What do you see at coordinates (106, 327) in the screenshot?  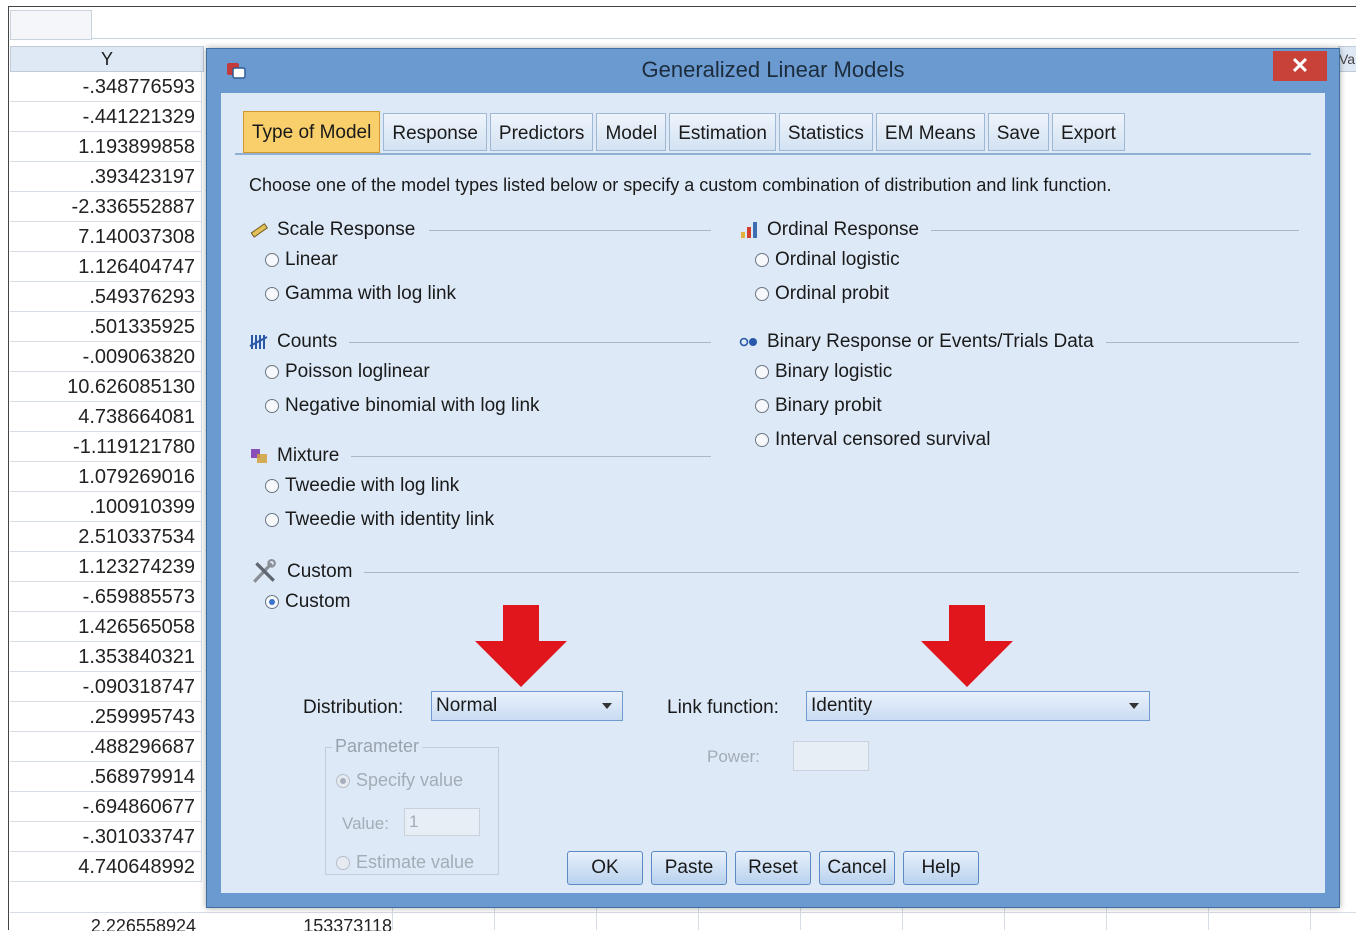 I see `cell-value: .501335925` at bounding box center [106, 327].